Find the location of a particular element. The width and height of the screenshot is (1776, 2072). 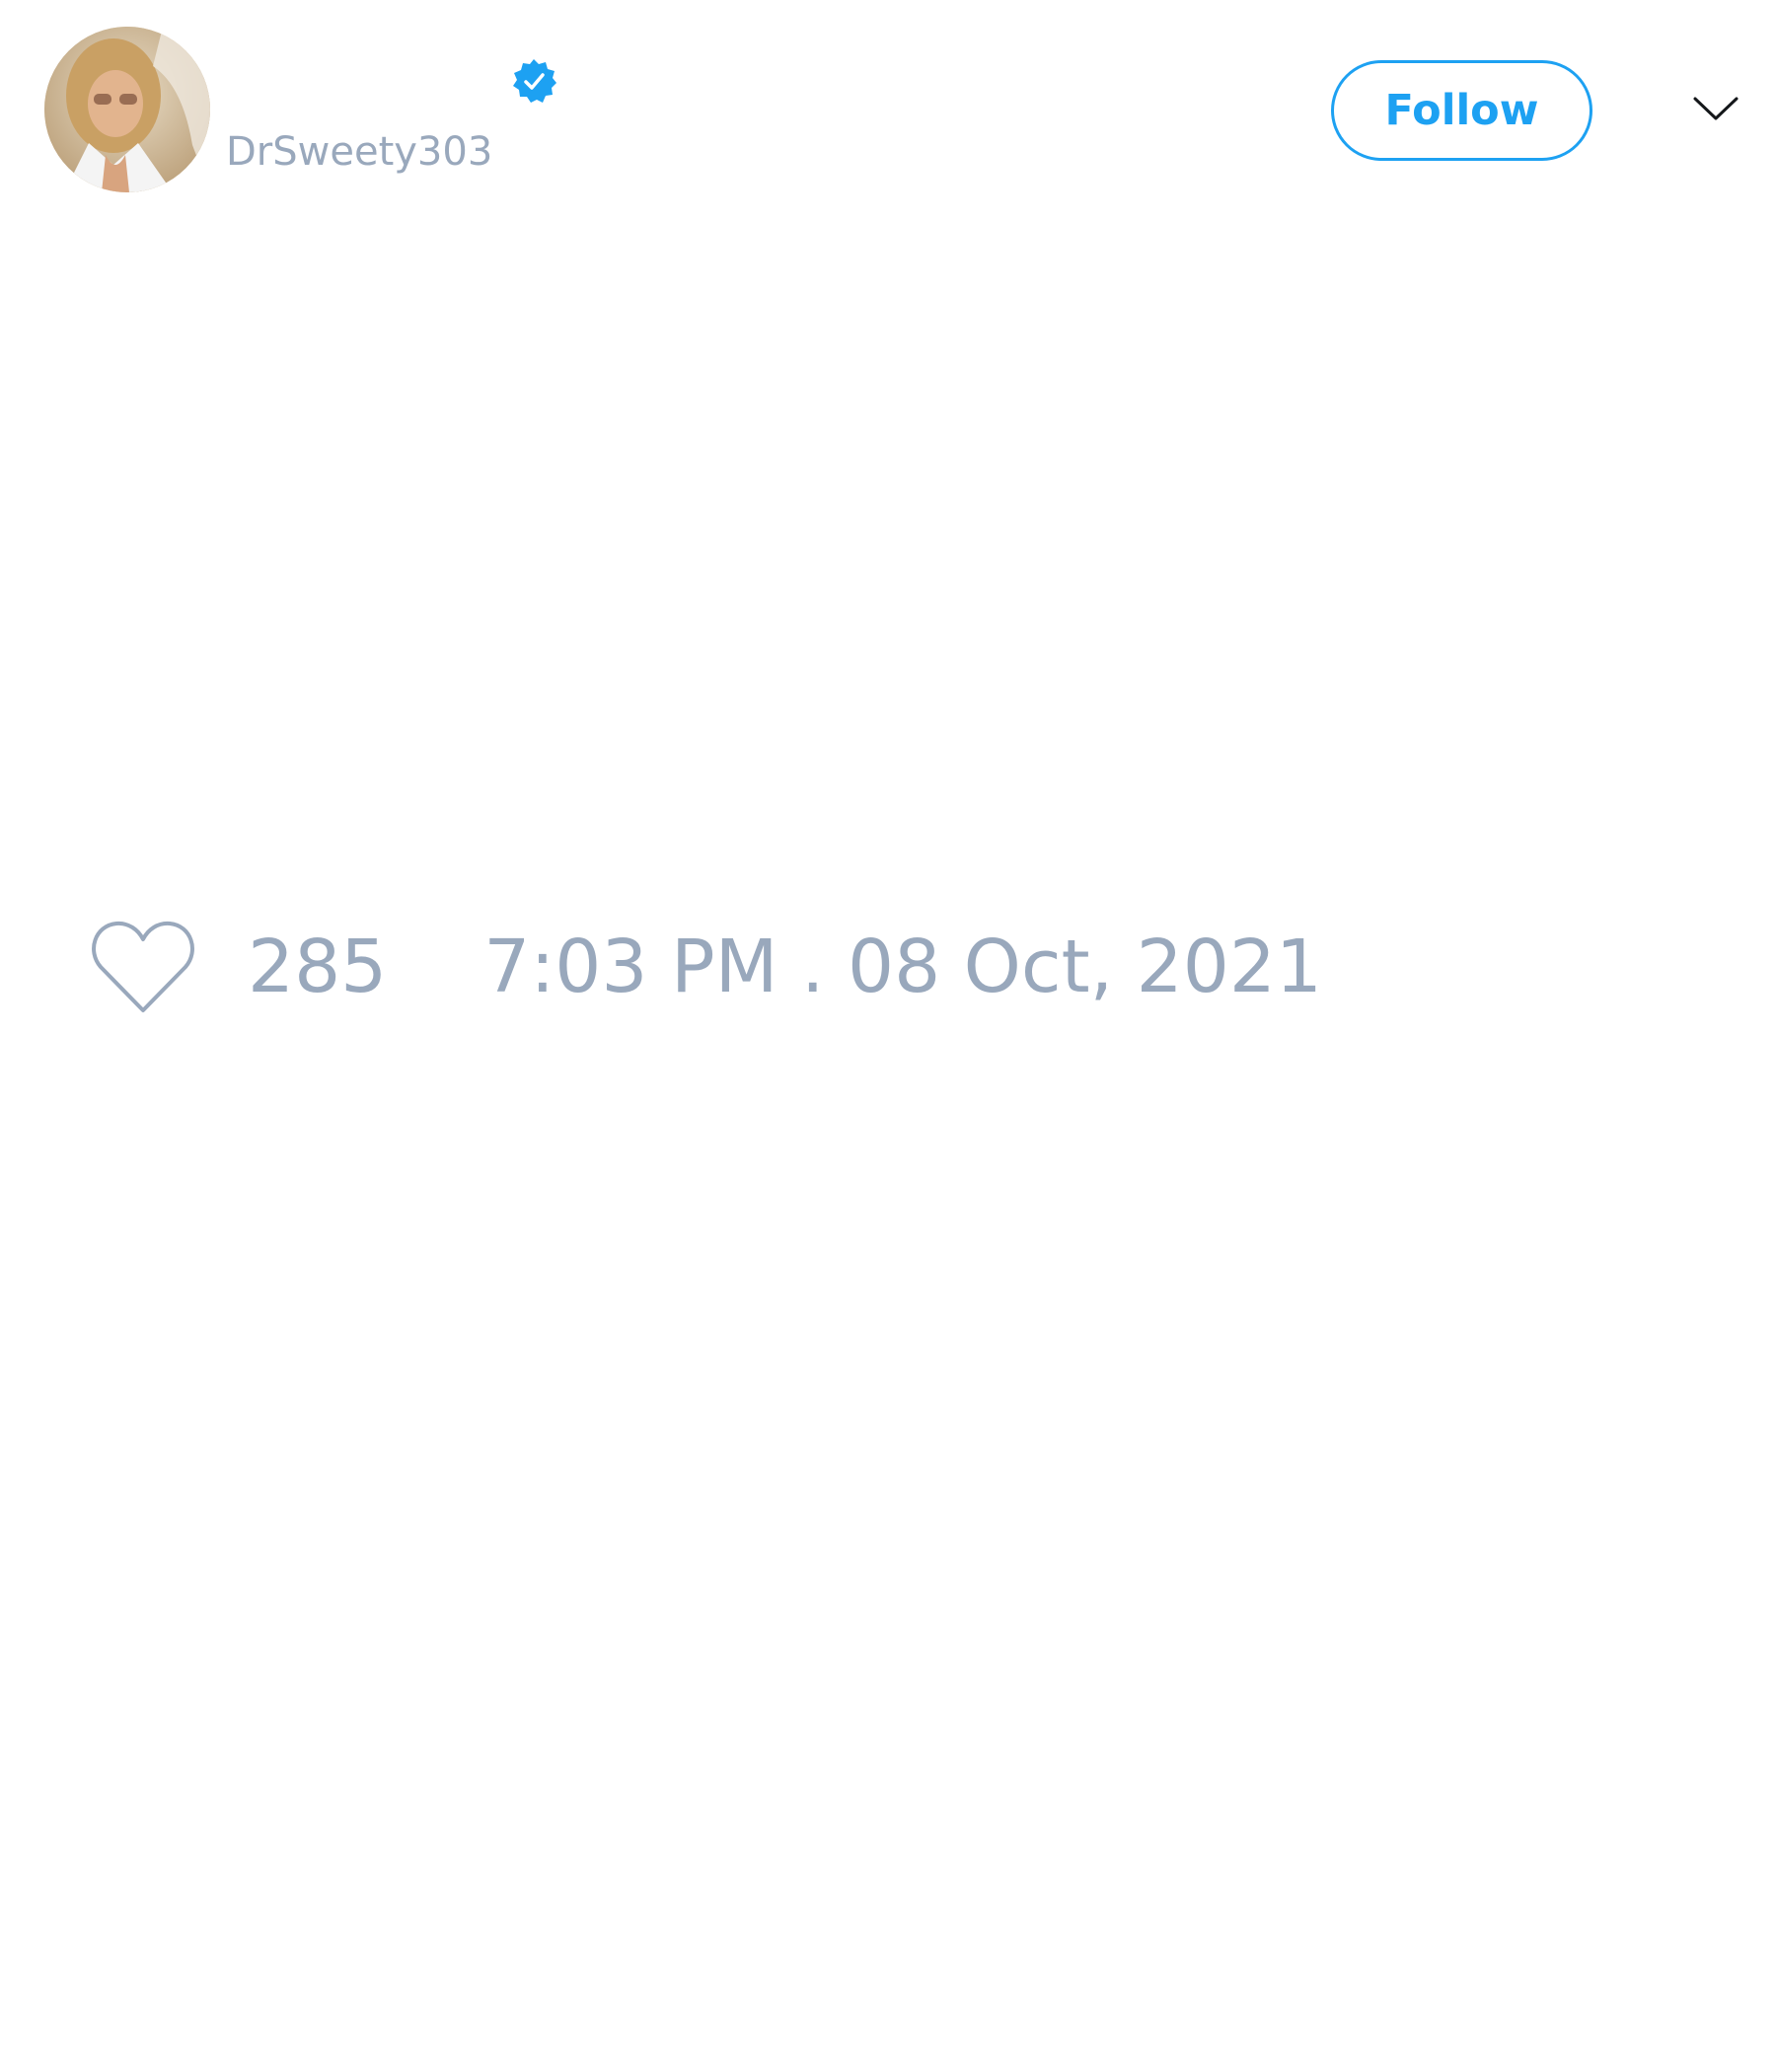

tweet-timestamp: 7:03 PM . 08 Oct, 2021 is located at coordinates (903, 967).